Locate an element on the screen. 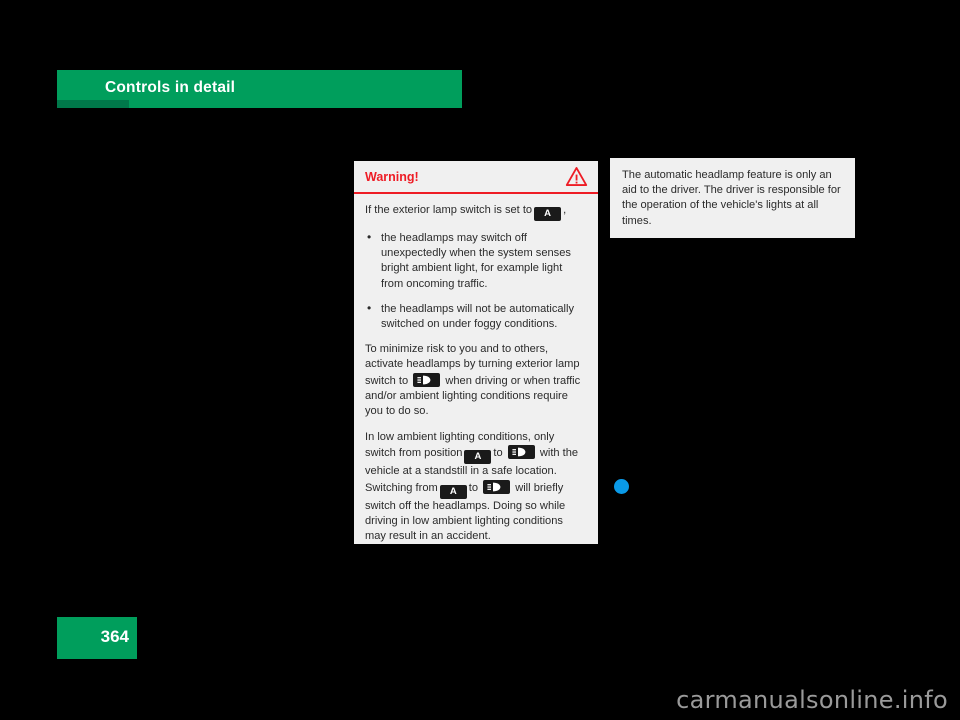  warning-p3-text-d: to is located at coordinates (473, 487).